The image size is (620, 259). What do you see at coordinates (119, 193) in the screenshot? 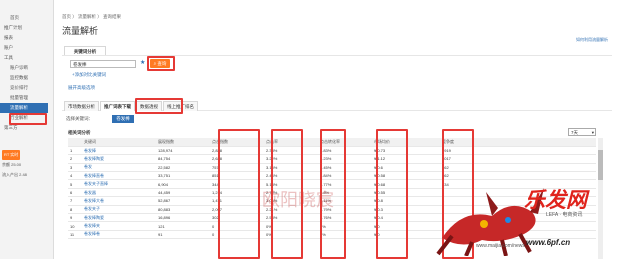
I see `keyword-cell: 卷发器` at bounding box center [119, 193].